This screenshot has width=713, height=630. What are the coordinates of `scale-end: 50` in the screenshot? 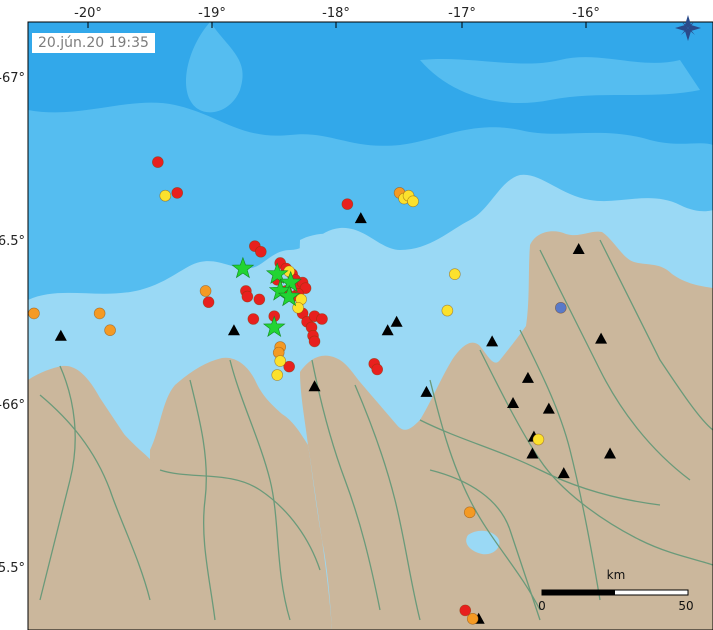 It's located at (685, 606).